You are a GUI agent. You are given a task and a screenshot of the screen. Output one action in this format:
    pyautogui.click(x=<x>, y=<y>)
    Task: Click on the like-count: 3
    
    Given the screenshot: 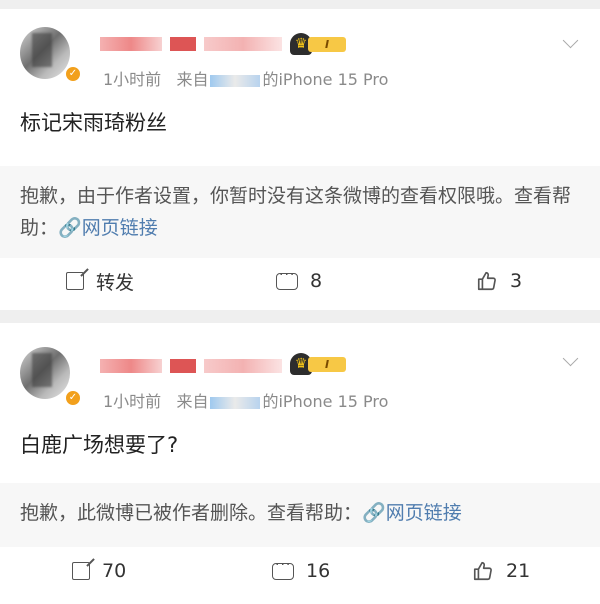 What is the action you would take?
    pyautogui.click(x=516, y=281)
    